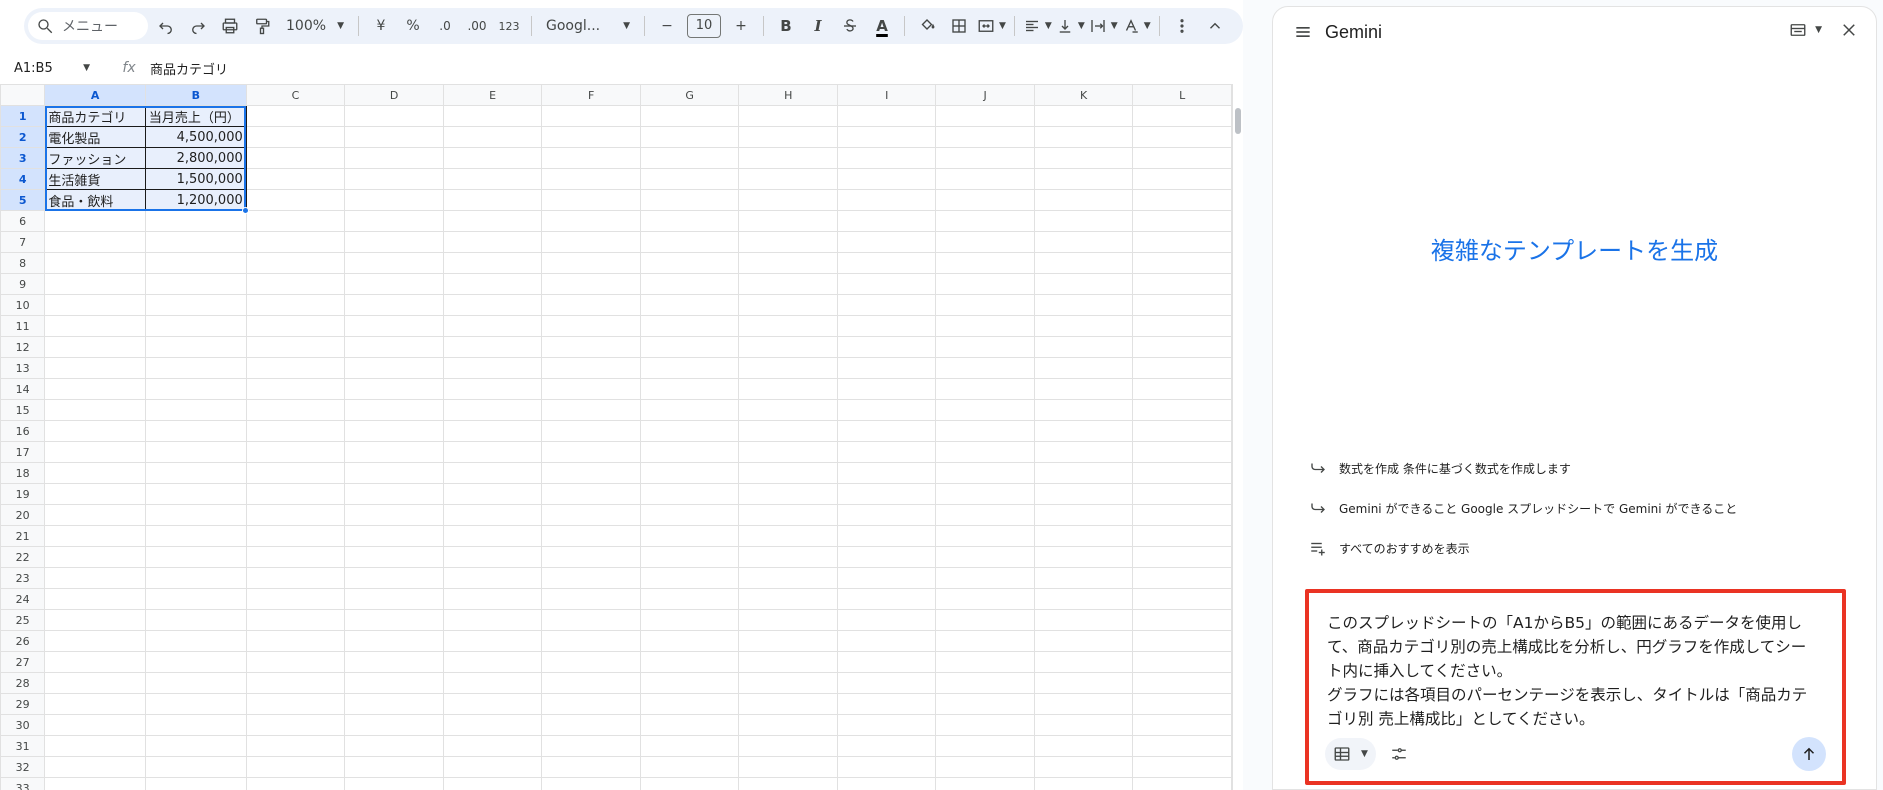 The height and width of the screenshot is (790, 1883). Describe the element at coordinates (591, 95) in the screenshot. I see `column-header: F` at that location.